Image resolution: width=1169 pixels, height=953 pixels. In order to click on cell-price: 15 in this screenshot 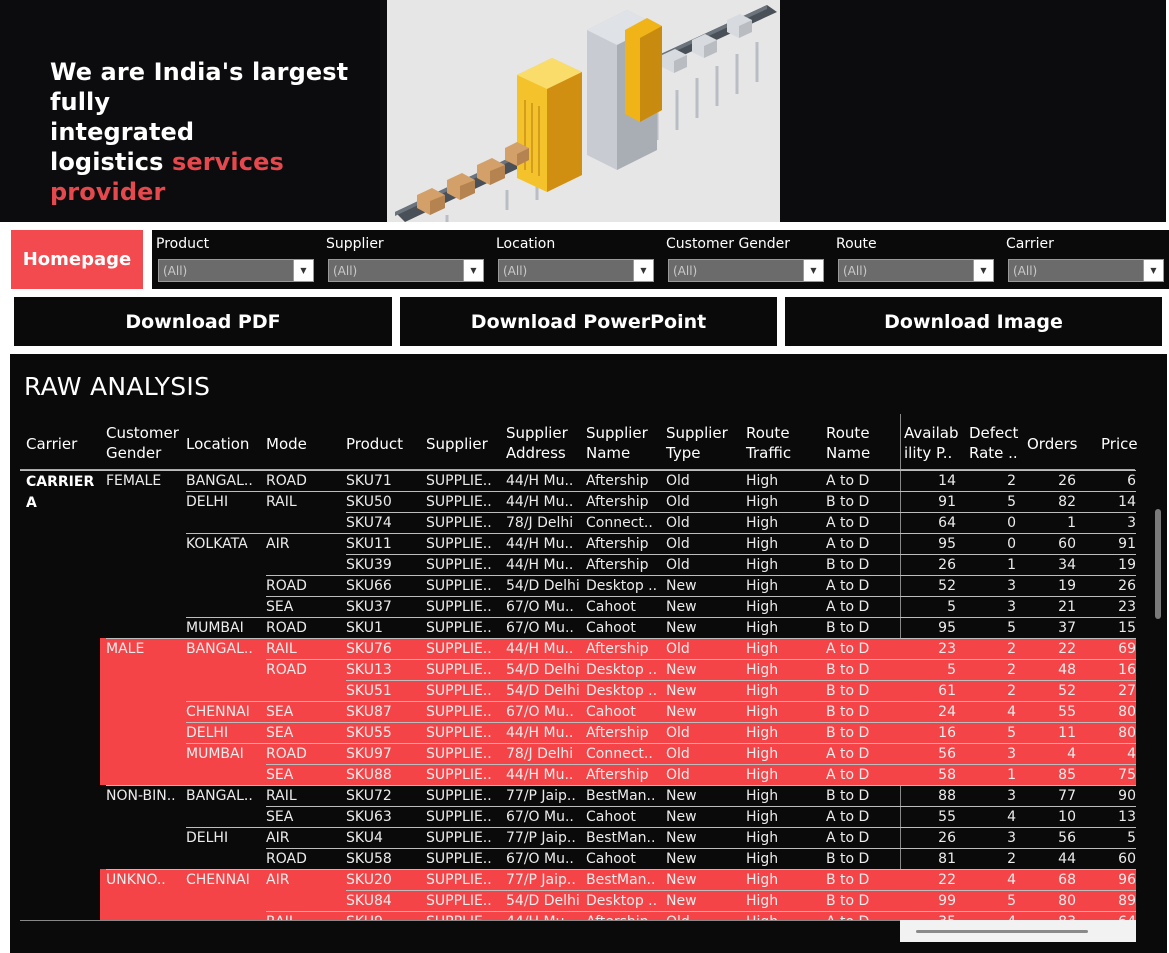, I will do `click(1127, 628)`.